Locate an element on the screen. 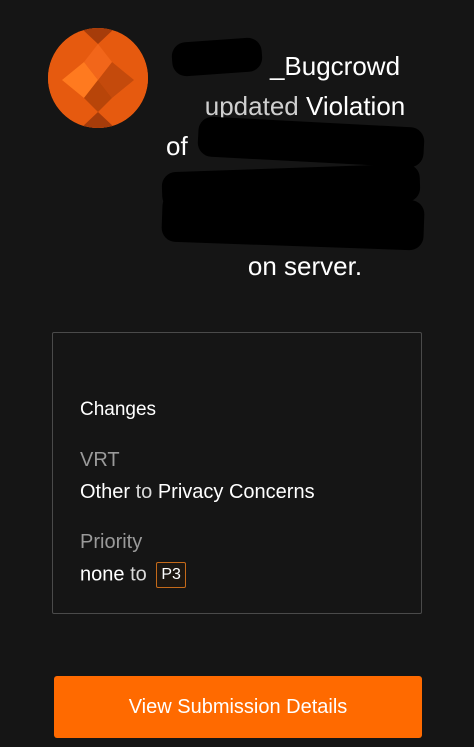  vrt-label: VRT is located at coordinates (100, 460).